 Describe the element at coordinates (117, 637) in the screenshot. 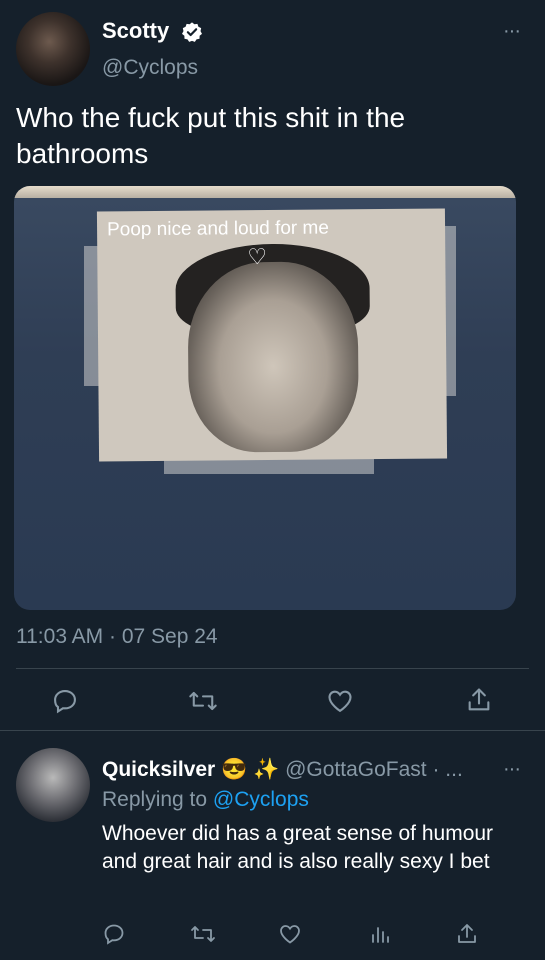

I see `tweet-timestamp: 11:03 AM · 07 Sep 24` at that location.